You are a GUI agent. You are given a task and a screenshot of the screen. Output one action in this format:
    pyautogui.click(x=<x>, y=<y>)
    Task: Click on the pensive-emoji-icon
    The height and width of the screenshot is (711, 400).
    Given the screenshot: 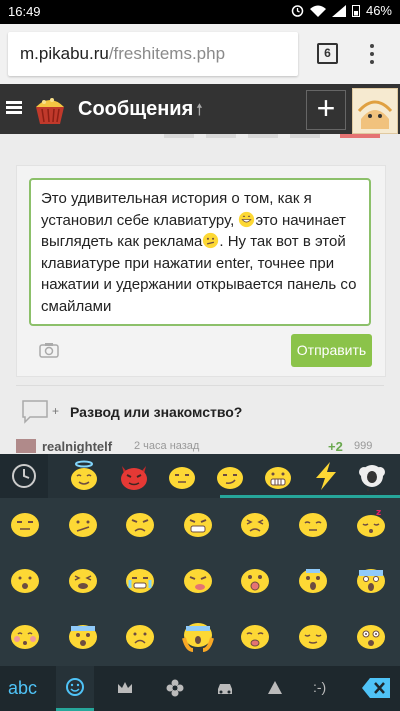 What is the action you would take?
    pyautogui.click(x=313, y=523)
    